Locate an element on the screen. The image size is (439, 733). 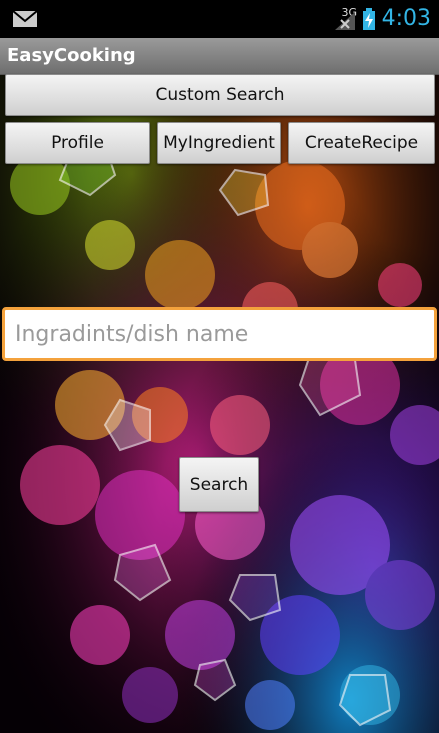
clock-time: 4:03 is located at coordinates (406, 18).